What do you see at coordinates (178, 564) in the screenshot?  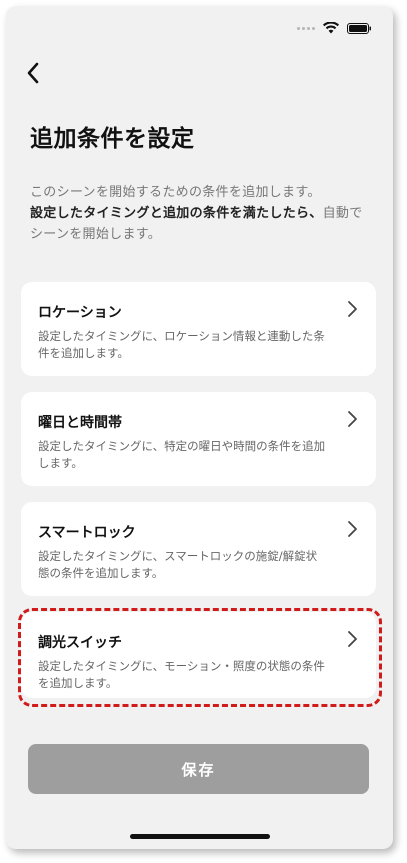 I see `card-description: 設定したタイミングに、スマートロックの施錠/解錠状態の条件を追加します。` at bounding box center [178, 564].